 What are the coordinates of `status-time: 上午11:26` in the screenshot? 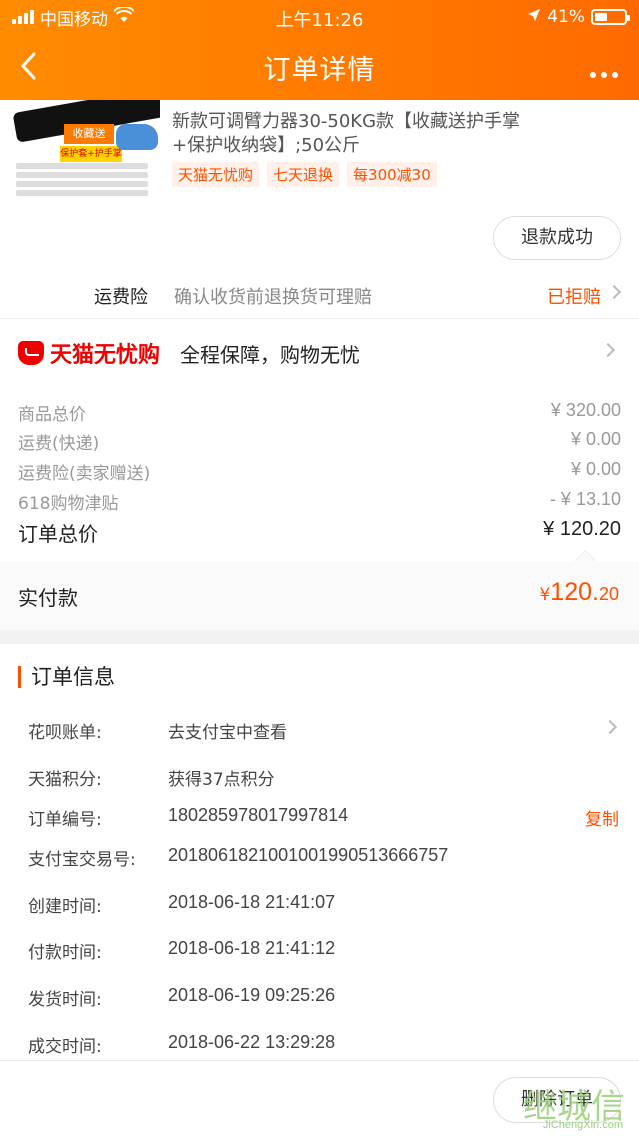 It's located at (319, 20).